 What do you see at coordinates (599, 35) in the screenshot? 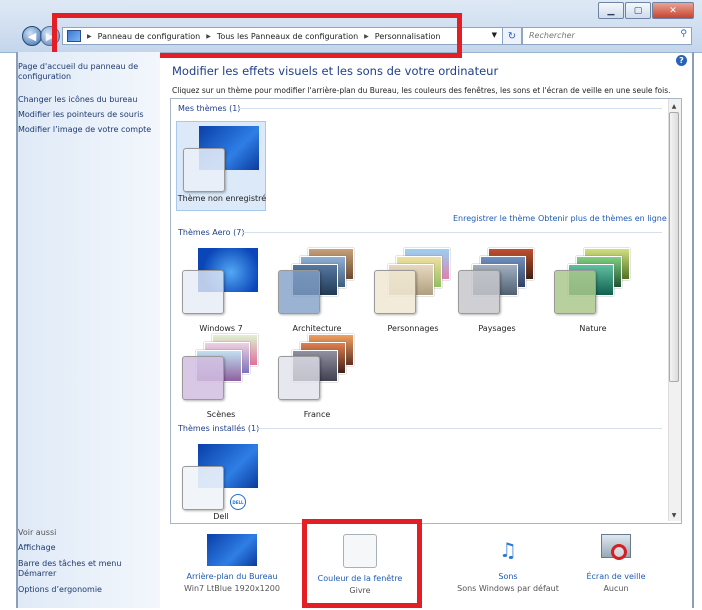
I see `search-input` at bounding box center [599, 35].